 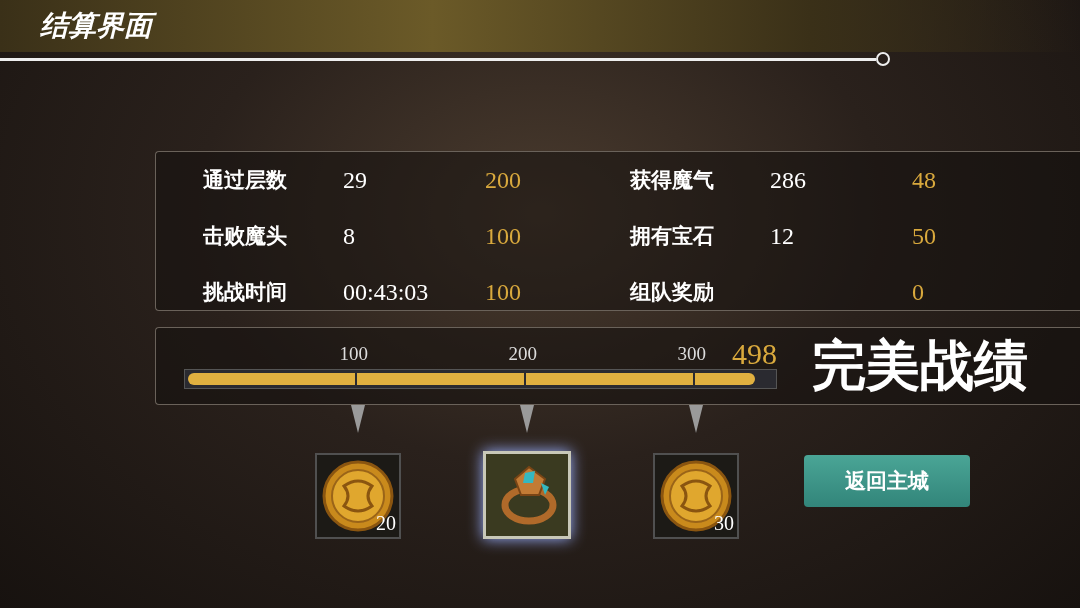 I want to click on tick-label: 200, so click(x=522, y=354).